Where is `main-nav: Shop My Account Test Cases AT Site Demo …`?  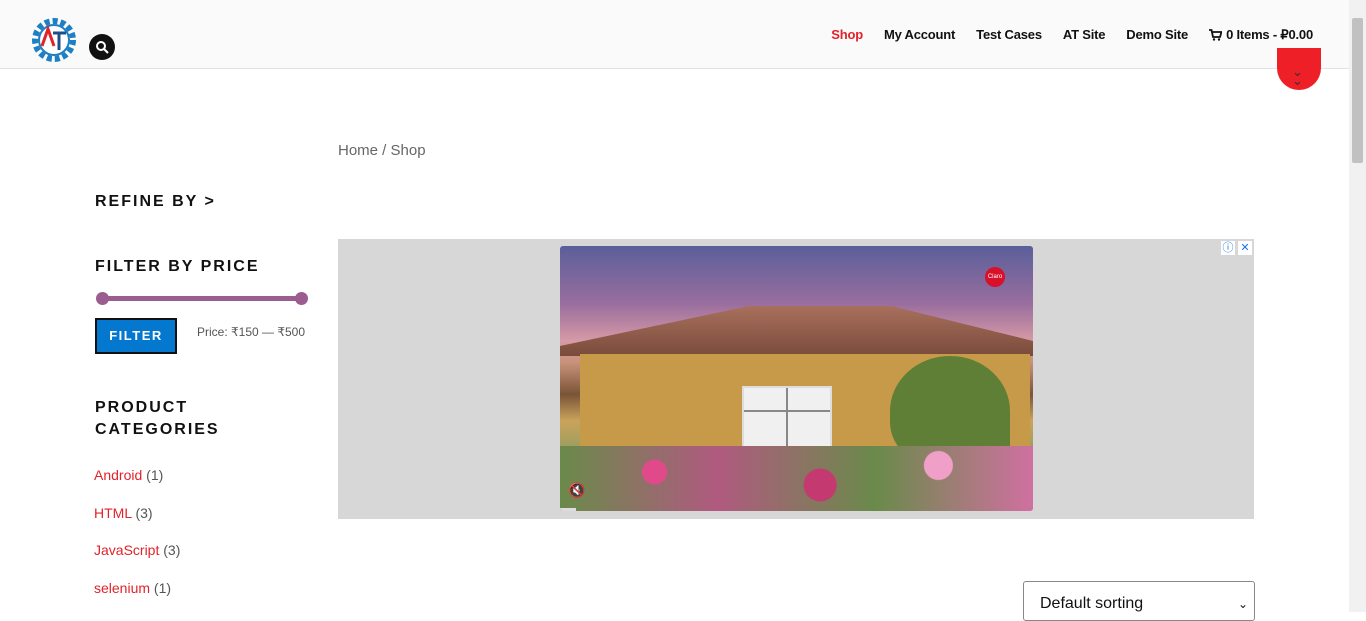 main-nav: Shop My Account Test Cases AT Site Demo … is located at coordinates (1061, 35).